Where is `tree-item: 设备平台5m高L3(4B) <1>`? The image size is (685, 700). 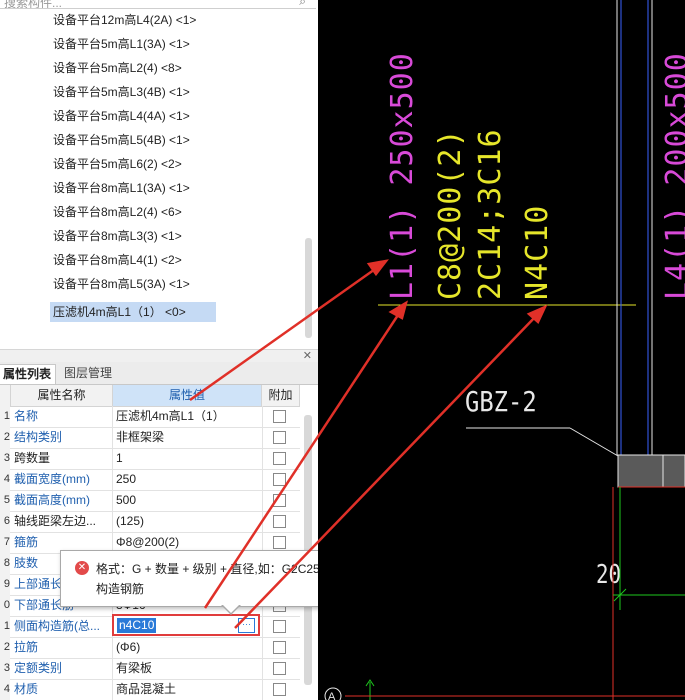 tree-item: 设备平台5m高L3(4B) <1> is located at coordinates (121, 92).